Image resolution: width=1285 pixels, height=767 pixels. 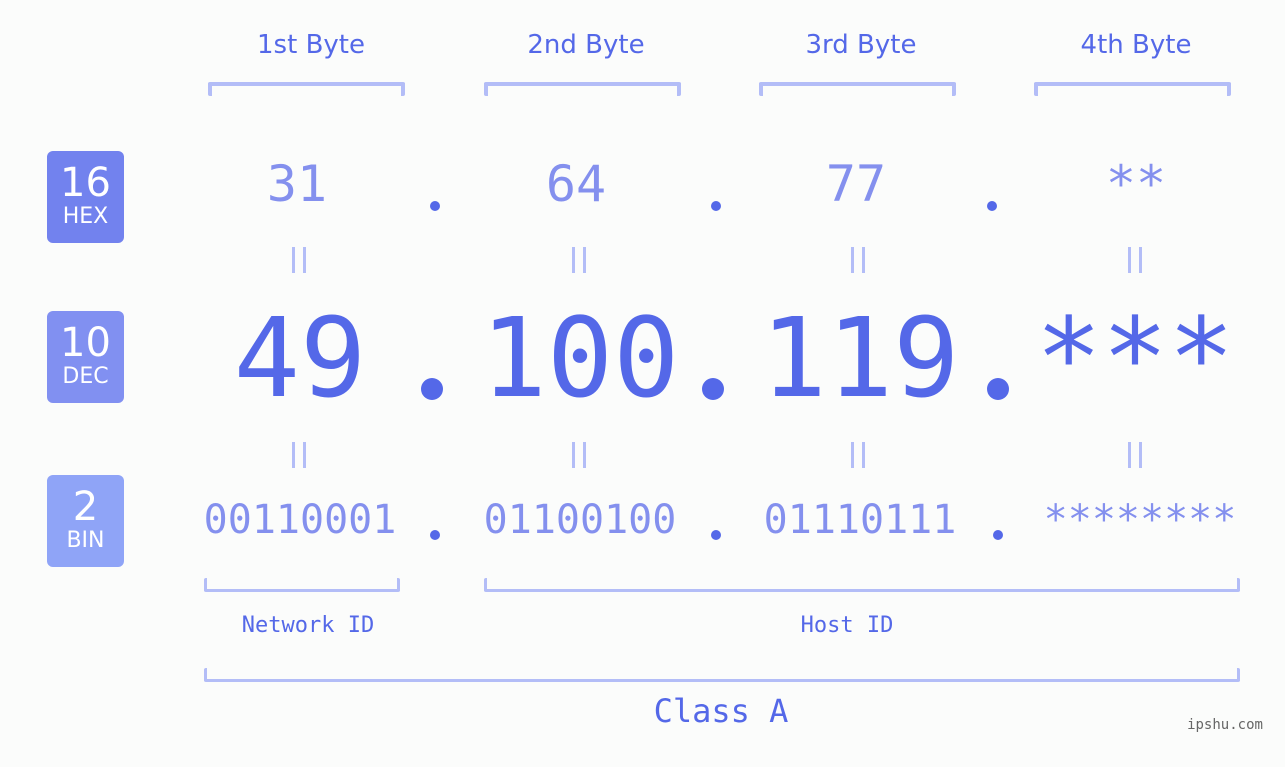 What do you see at coordinates (586, 45) in the screenshot?
I see `byte-title-2: 2nd Byte` at bounding box center [586, 45].